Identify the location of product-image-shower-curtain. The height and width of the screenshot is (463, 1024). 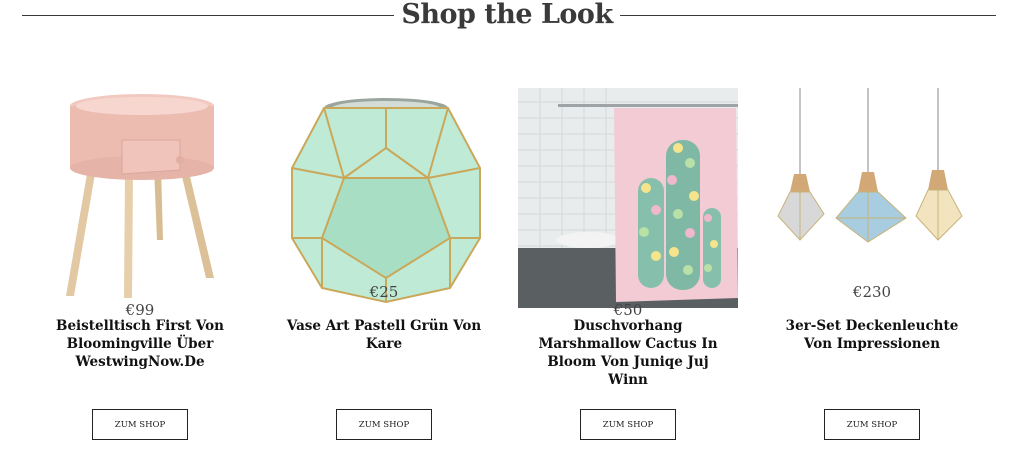
(628, 198).